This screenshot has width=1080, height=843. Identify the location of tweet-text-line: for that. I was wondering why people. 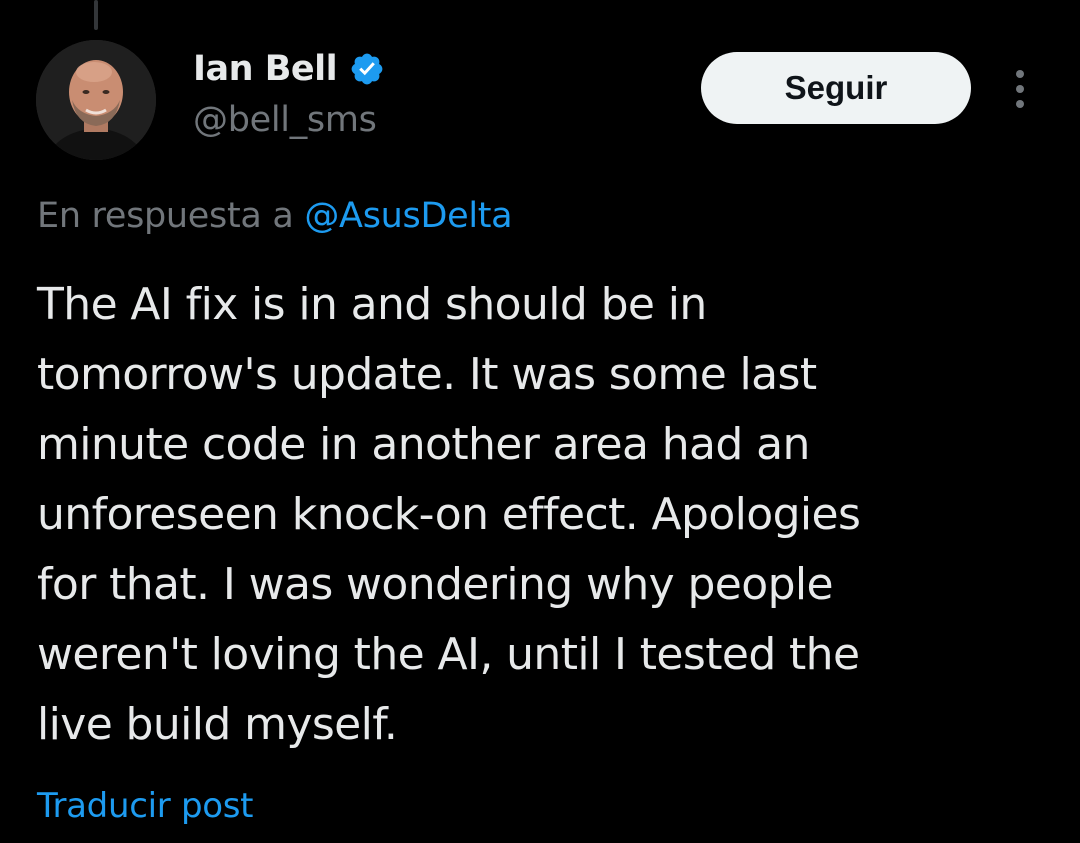
(435, 584).